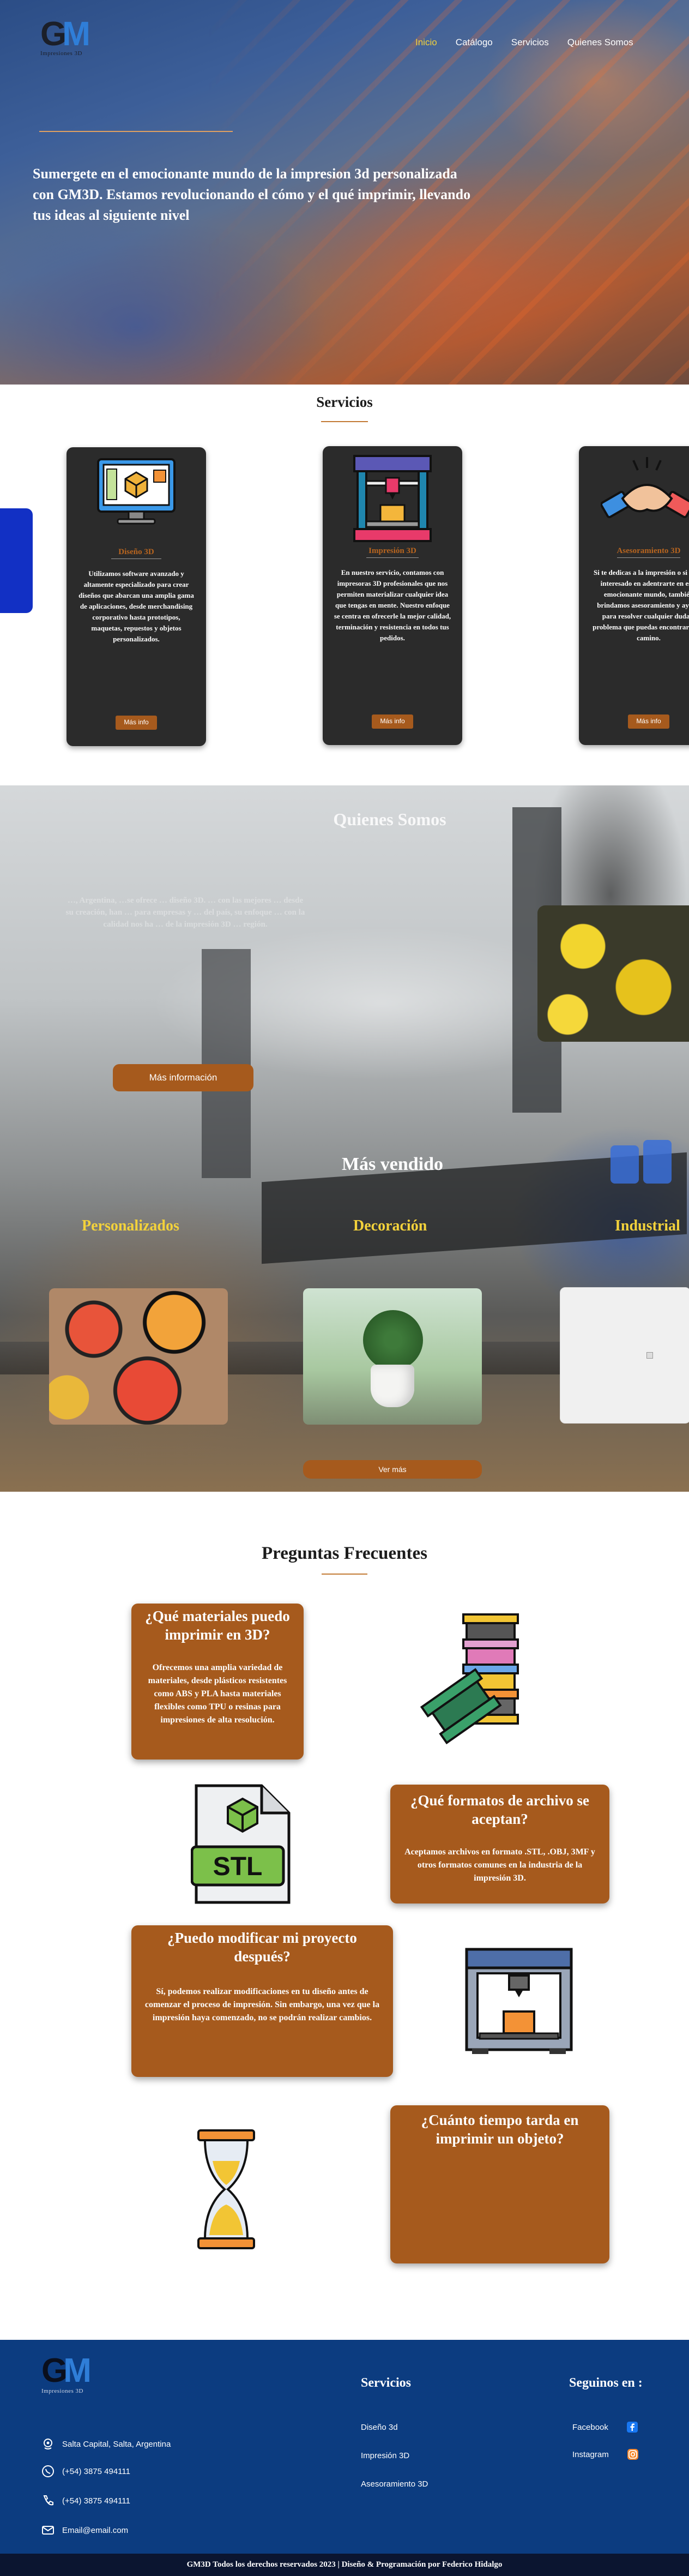  What do you see at coordinates (649, 1356) in the screenshot?
I see `broken-image-icon` at bounding box center [649, 1356].